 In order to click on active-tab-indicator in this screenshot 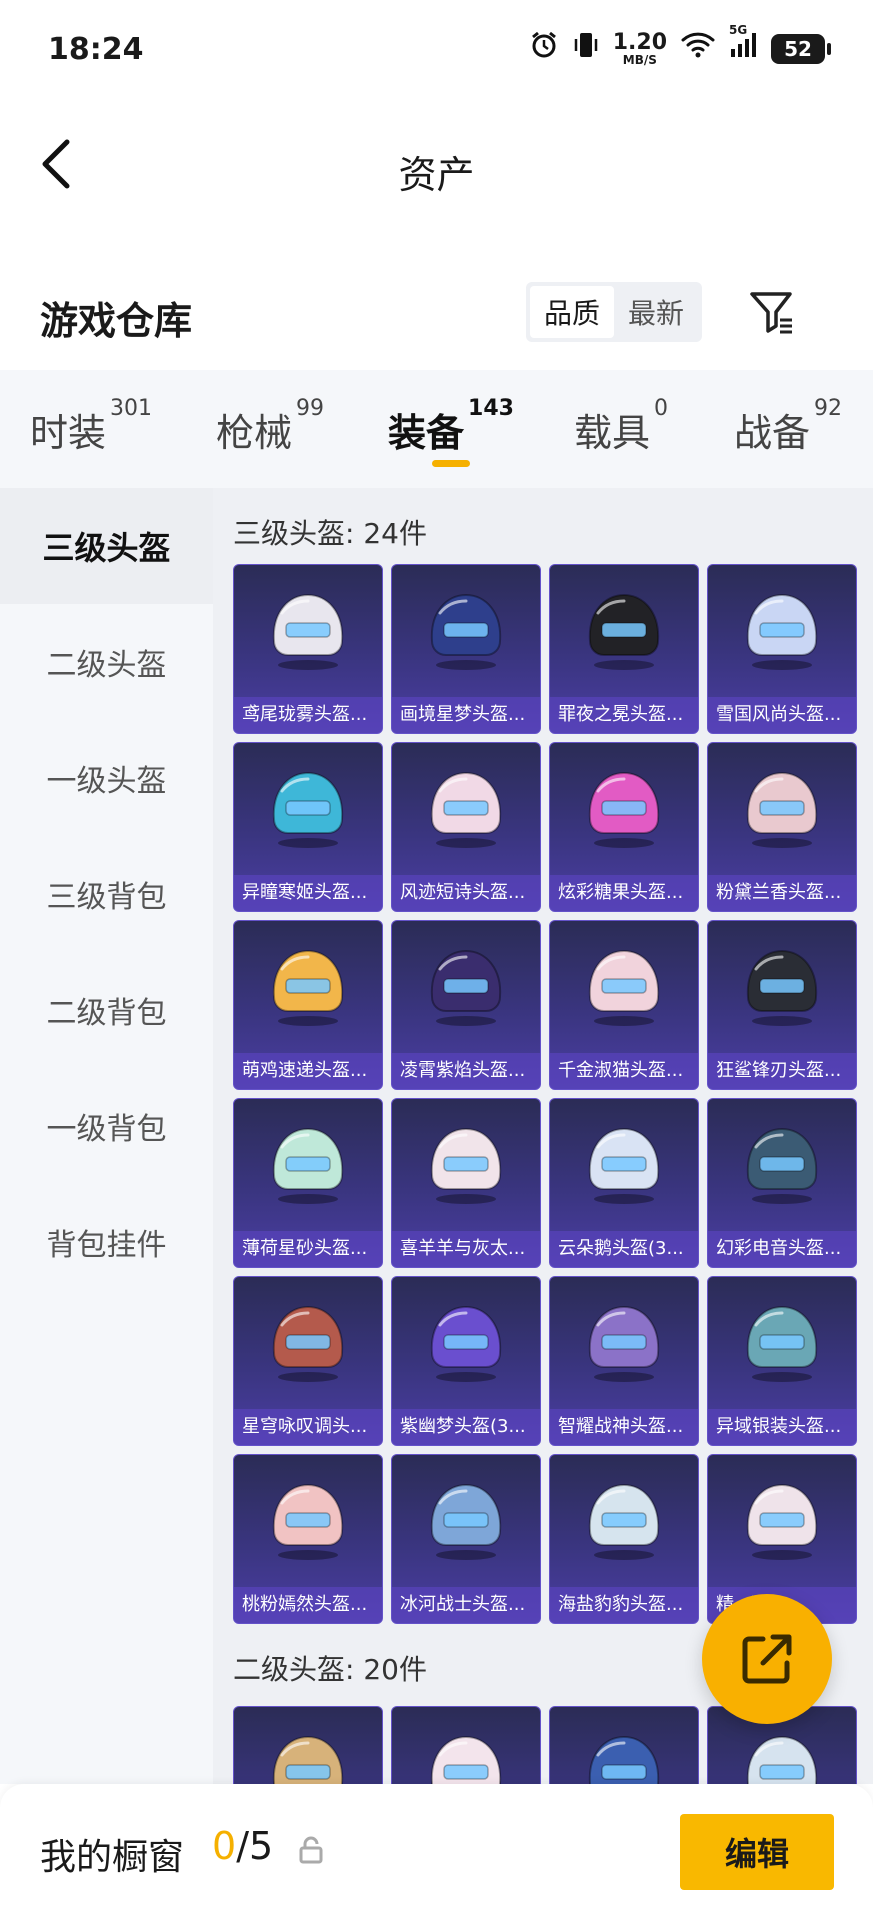, I will do `click(451, 463)`.